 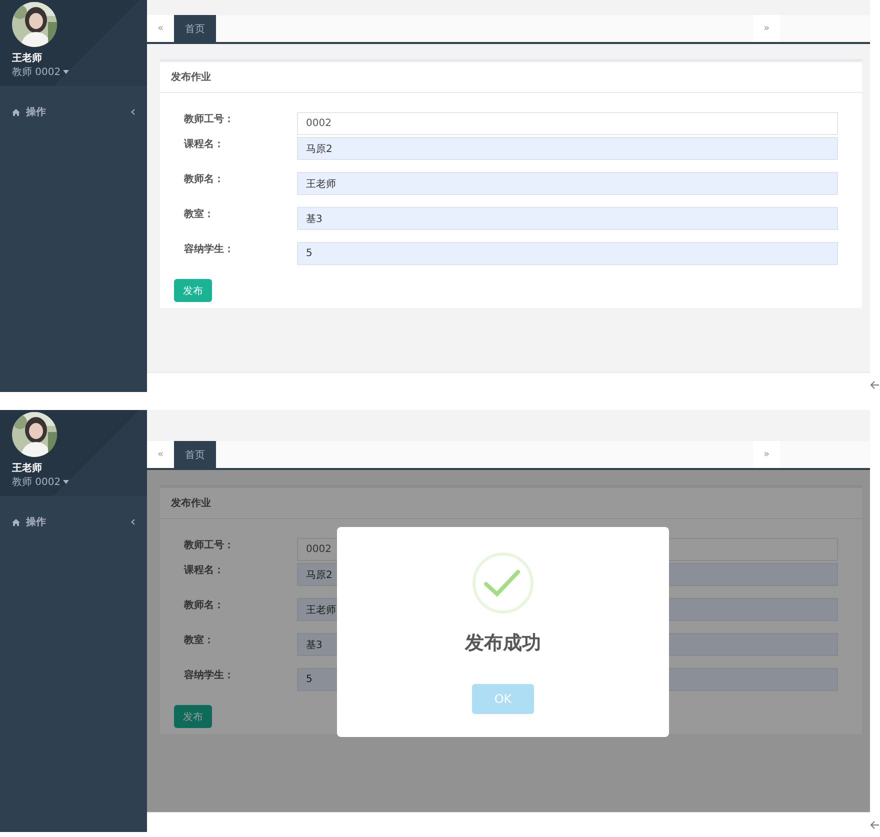 I want to click on input-field: 基3, so click(x=567, y=218).